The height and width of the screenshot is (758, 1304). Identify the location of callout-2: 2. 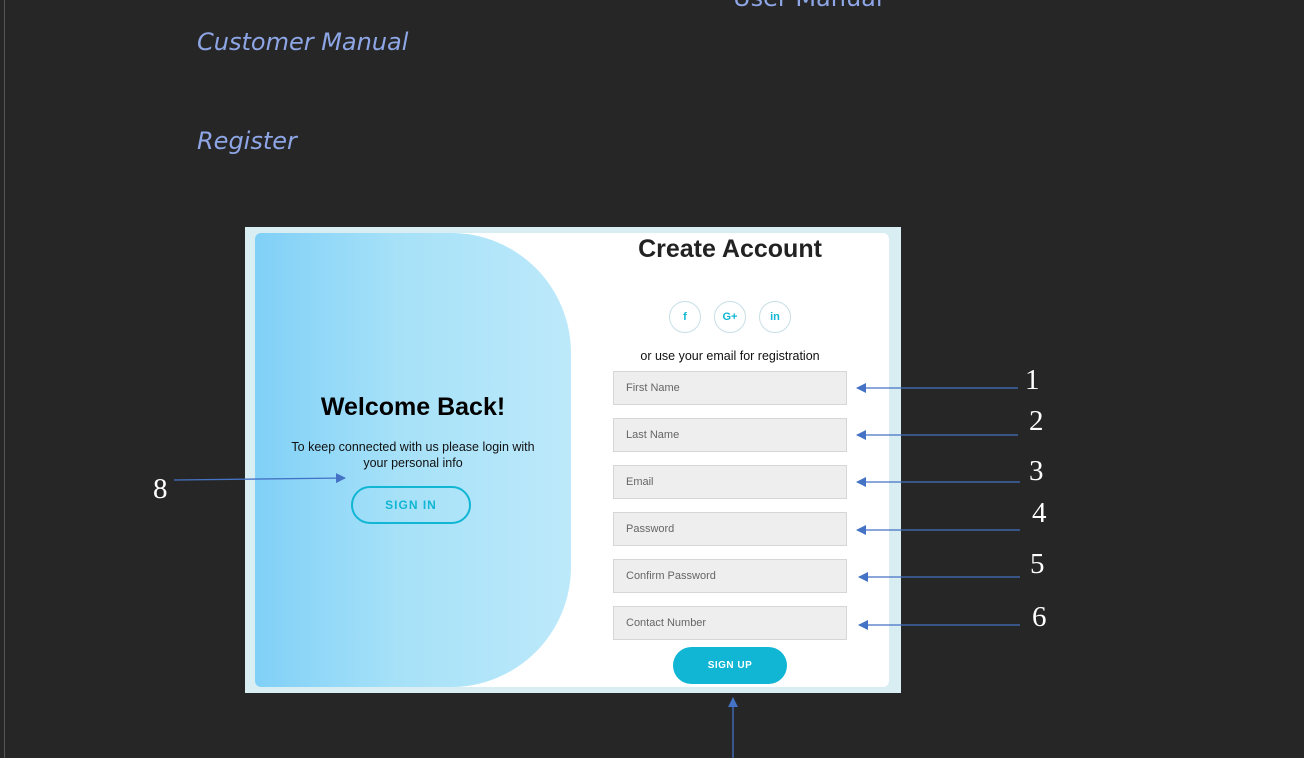
(1036, 421).